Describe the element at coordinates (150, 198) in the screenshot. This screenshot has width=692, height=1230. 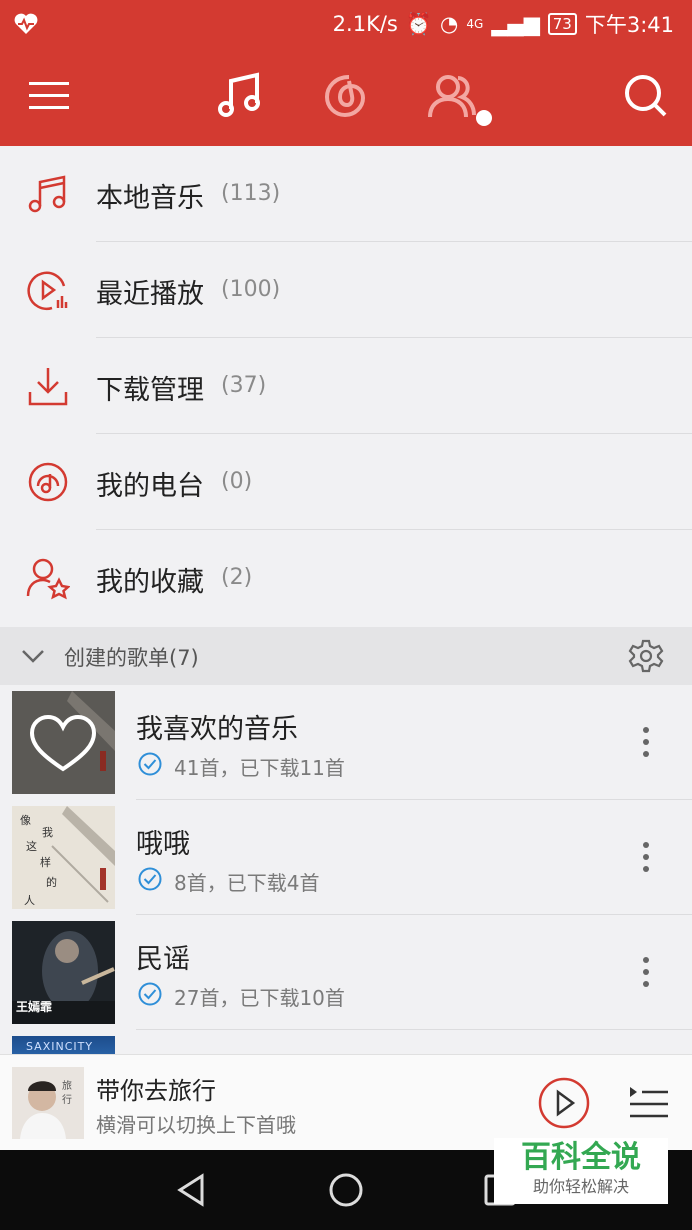
I see `menu-item-label: 本地音乐` at that location.